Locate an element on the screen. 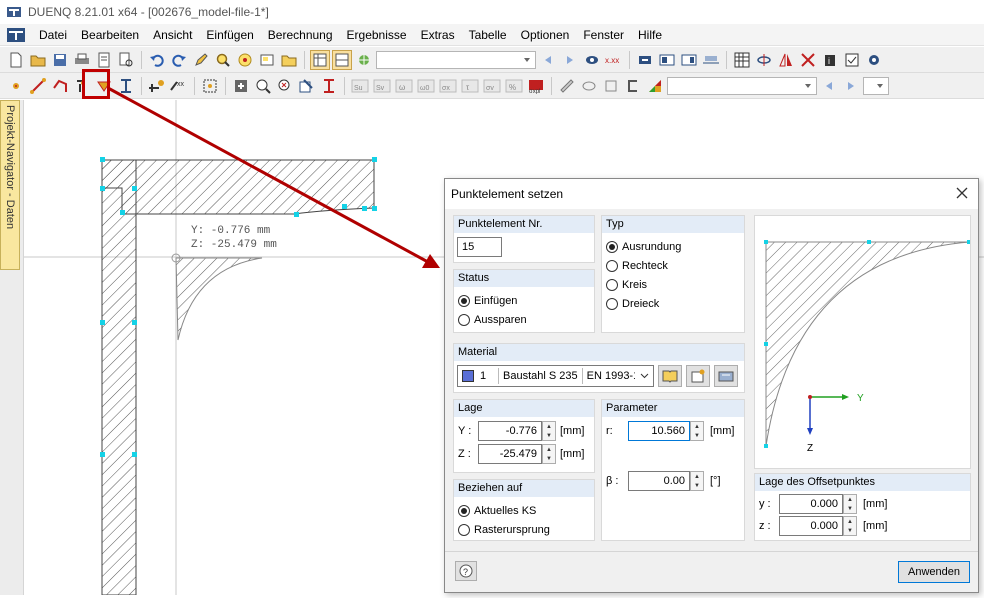 Image resolution: width=984 pixels, height=598 pixels. dialog-footer is located at coordinates (711, 551).